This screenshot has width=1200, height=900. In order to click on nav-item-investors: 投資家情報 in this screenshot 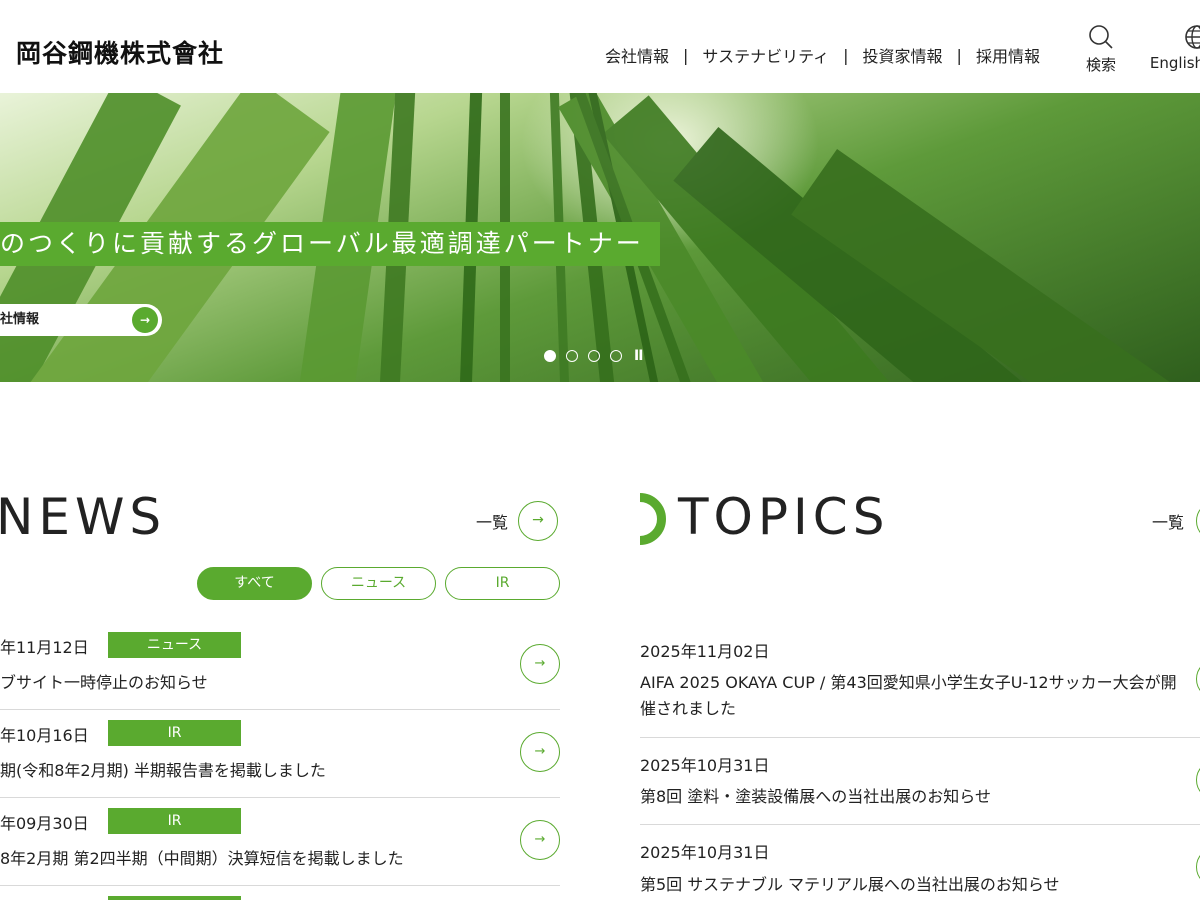, I will do `click(903, 55)`.